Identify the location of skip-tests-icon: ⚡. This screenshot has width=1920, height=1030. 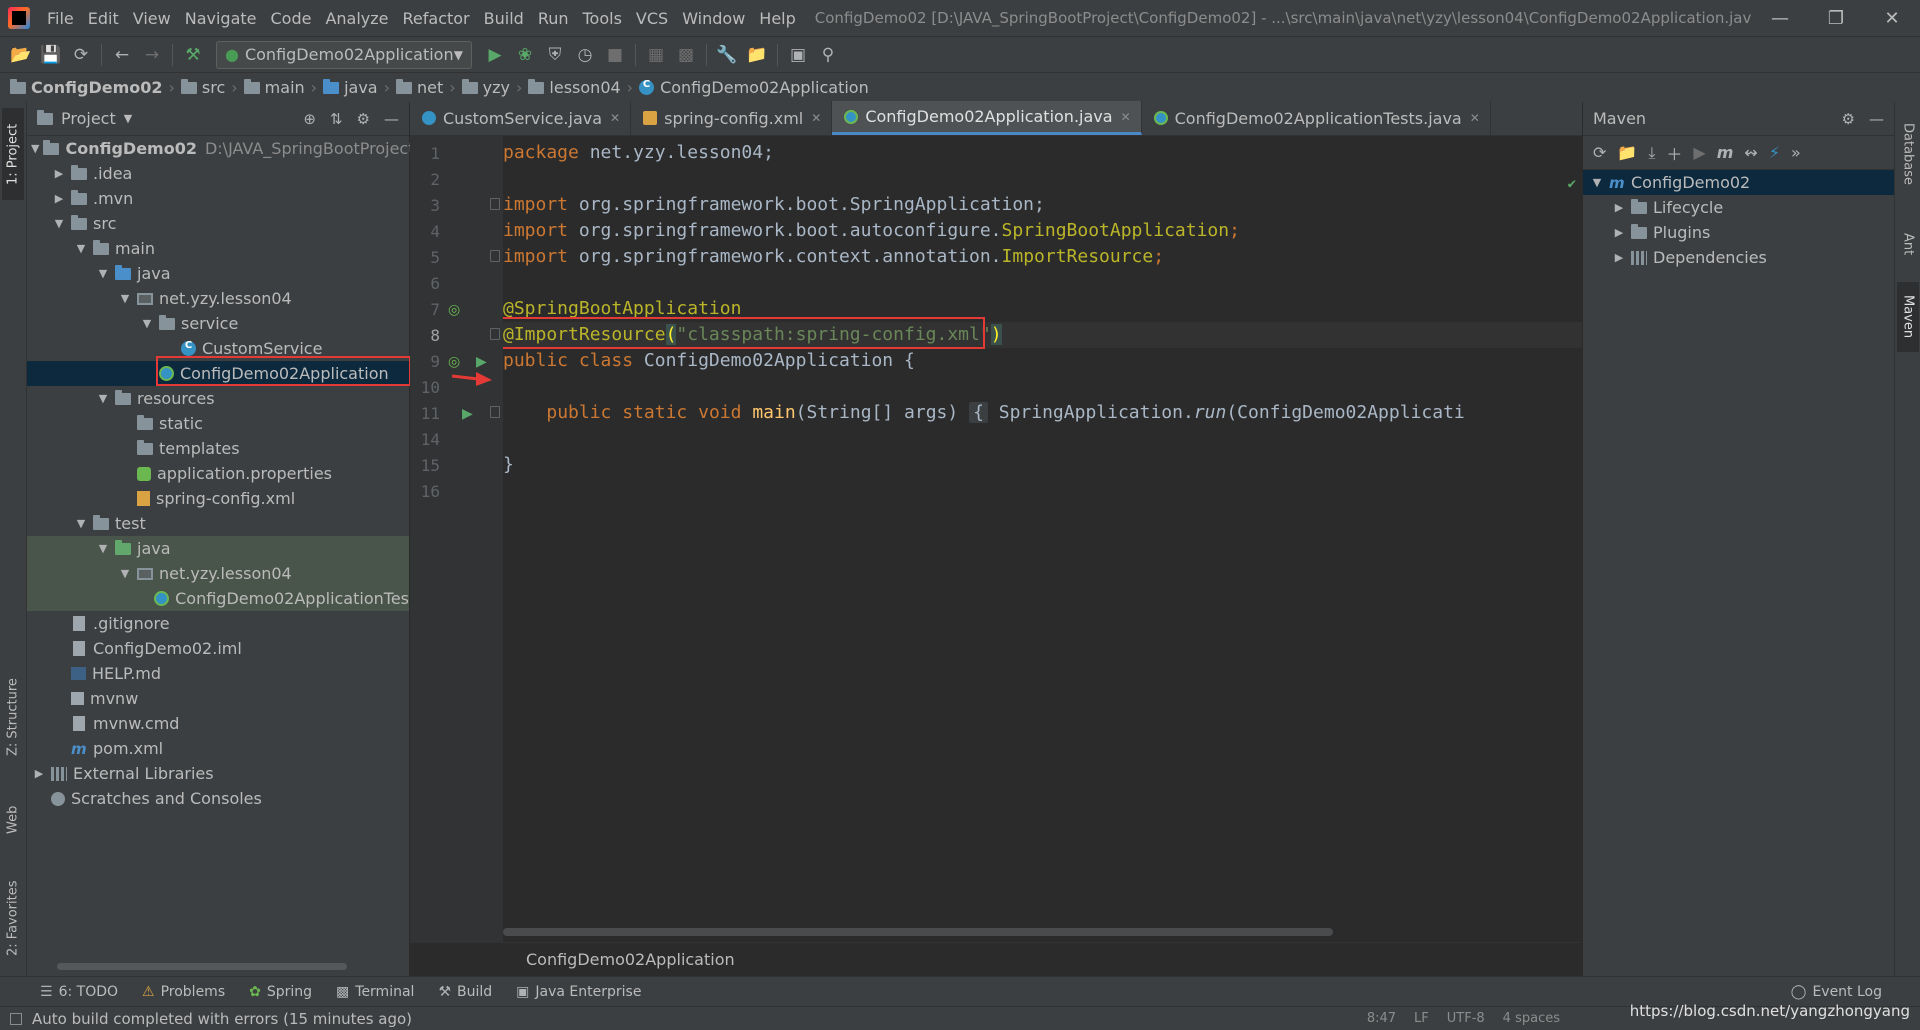
(1774, 152).